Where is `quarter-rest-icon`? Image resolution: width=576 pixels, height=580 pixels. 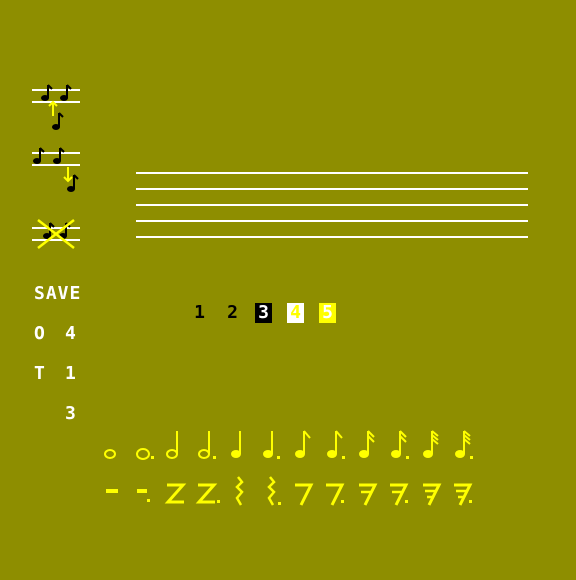
quarter-rest-icon is located at coordinates (240, 492).